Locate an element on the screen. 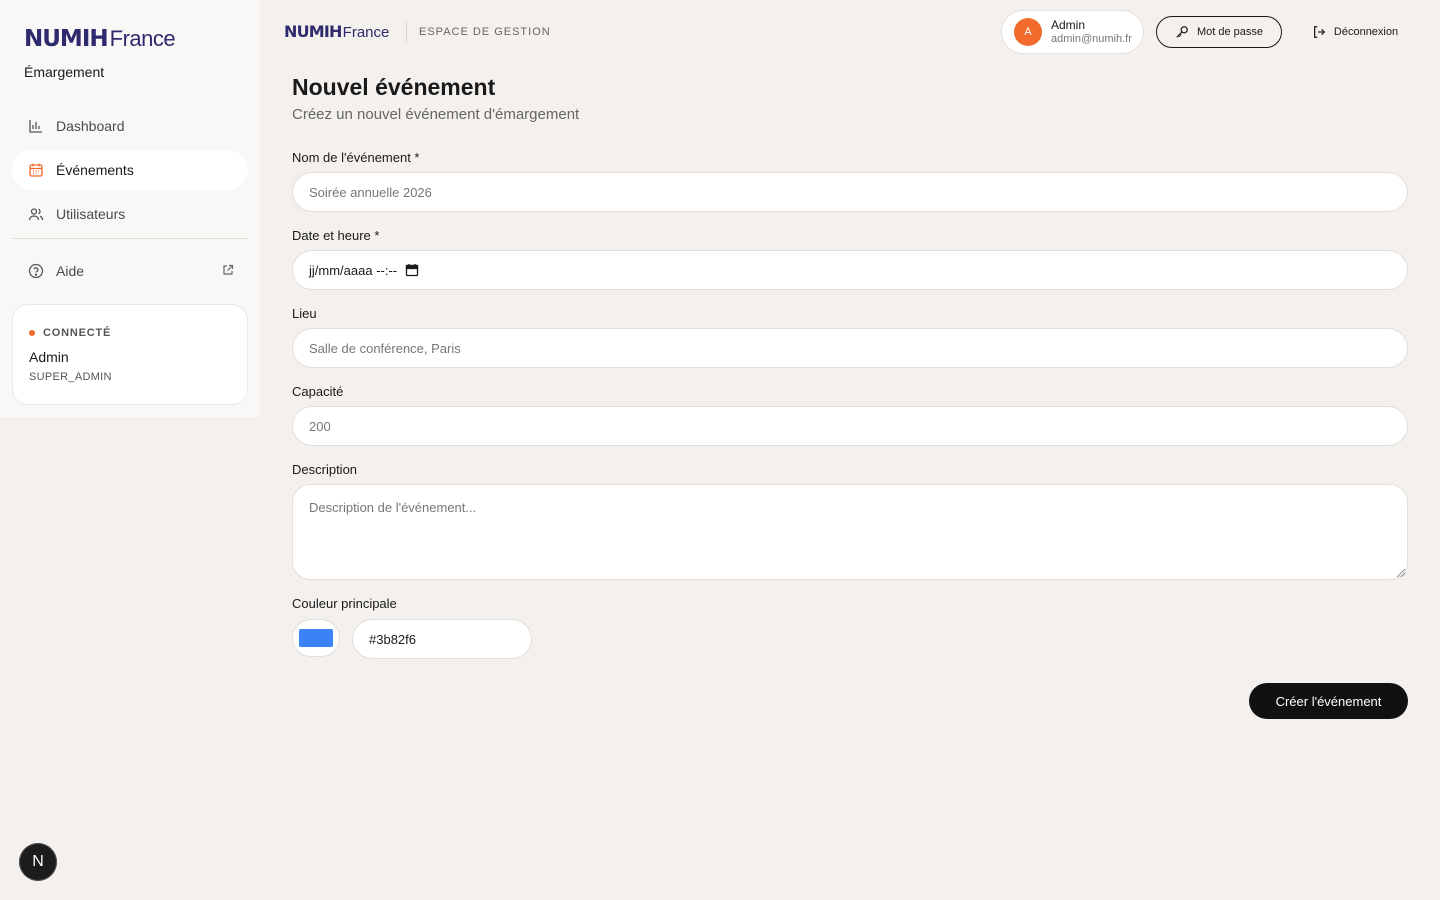  capacity-placeholder: 200 is located at coordinates (320, 426).